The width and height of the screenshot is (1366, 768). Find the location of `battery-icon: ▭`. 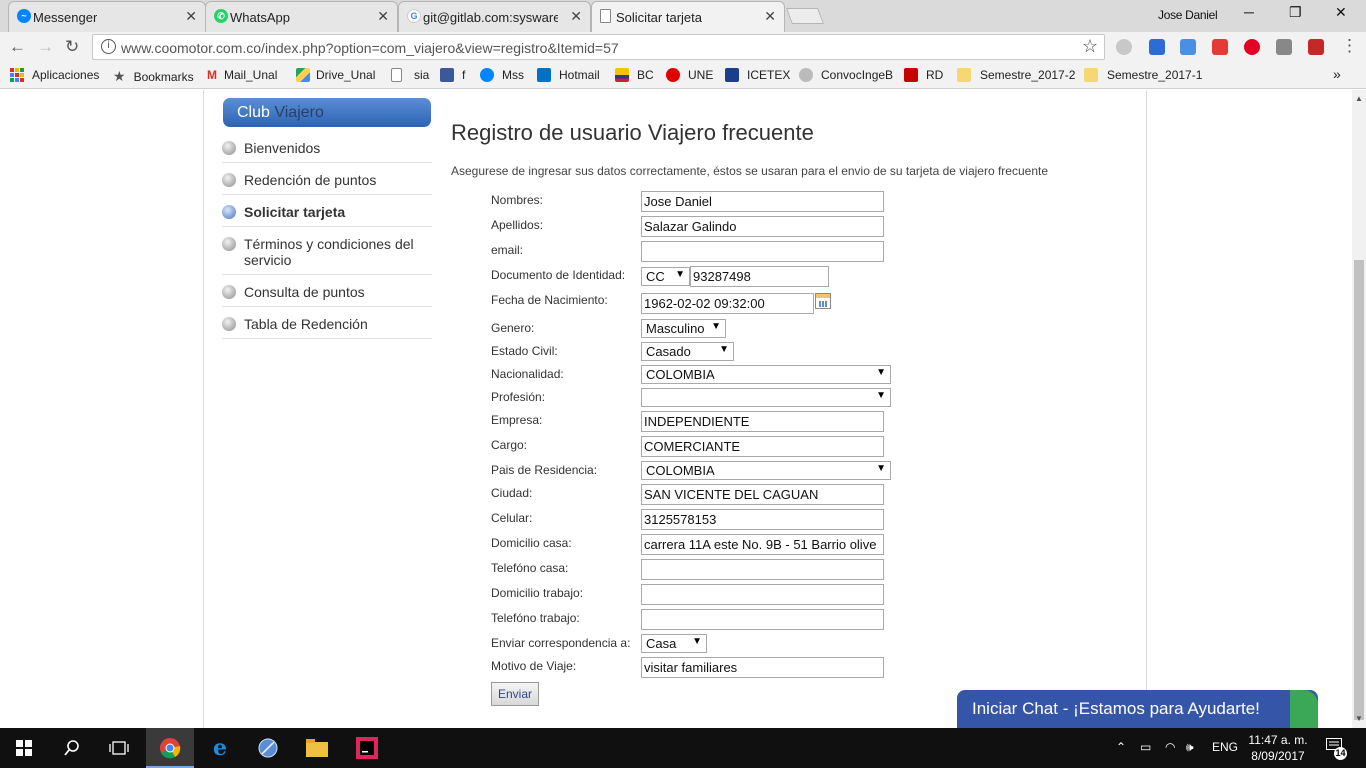

battery-icon: ▭ is located at coordinates (1145, 747).